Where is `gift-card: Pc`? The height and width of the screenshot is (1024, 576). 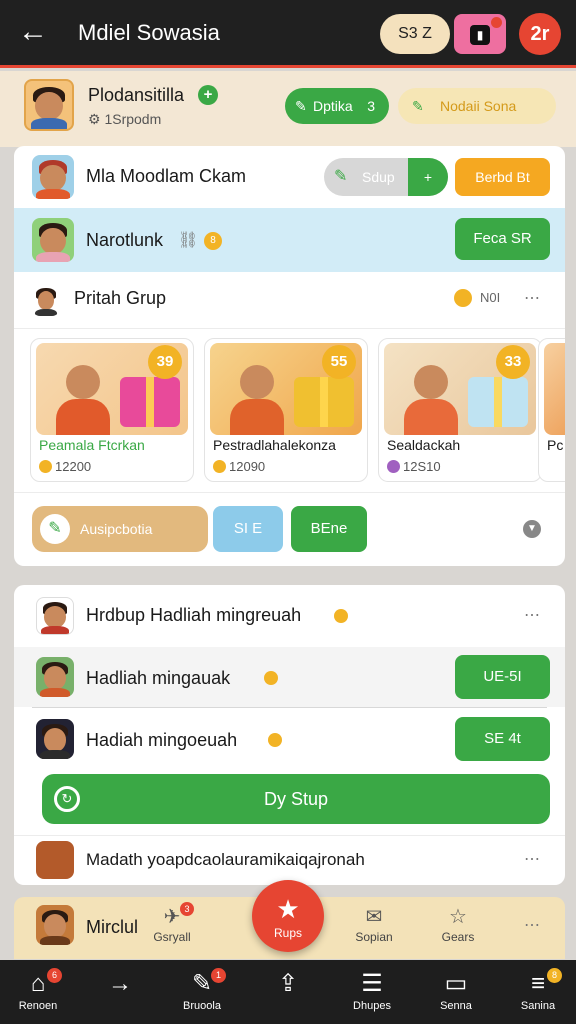
gift-card: Pc is located at coordinates (551, 410).